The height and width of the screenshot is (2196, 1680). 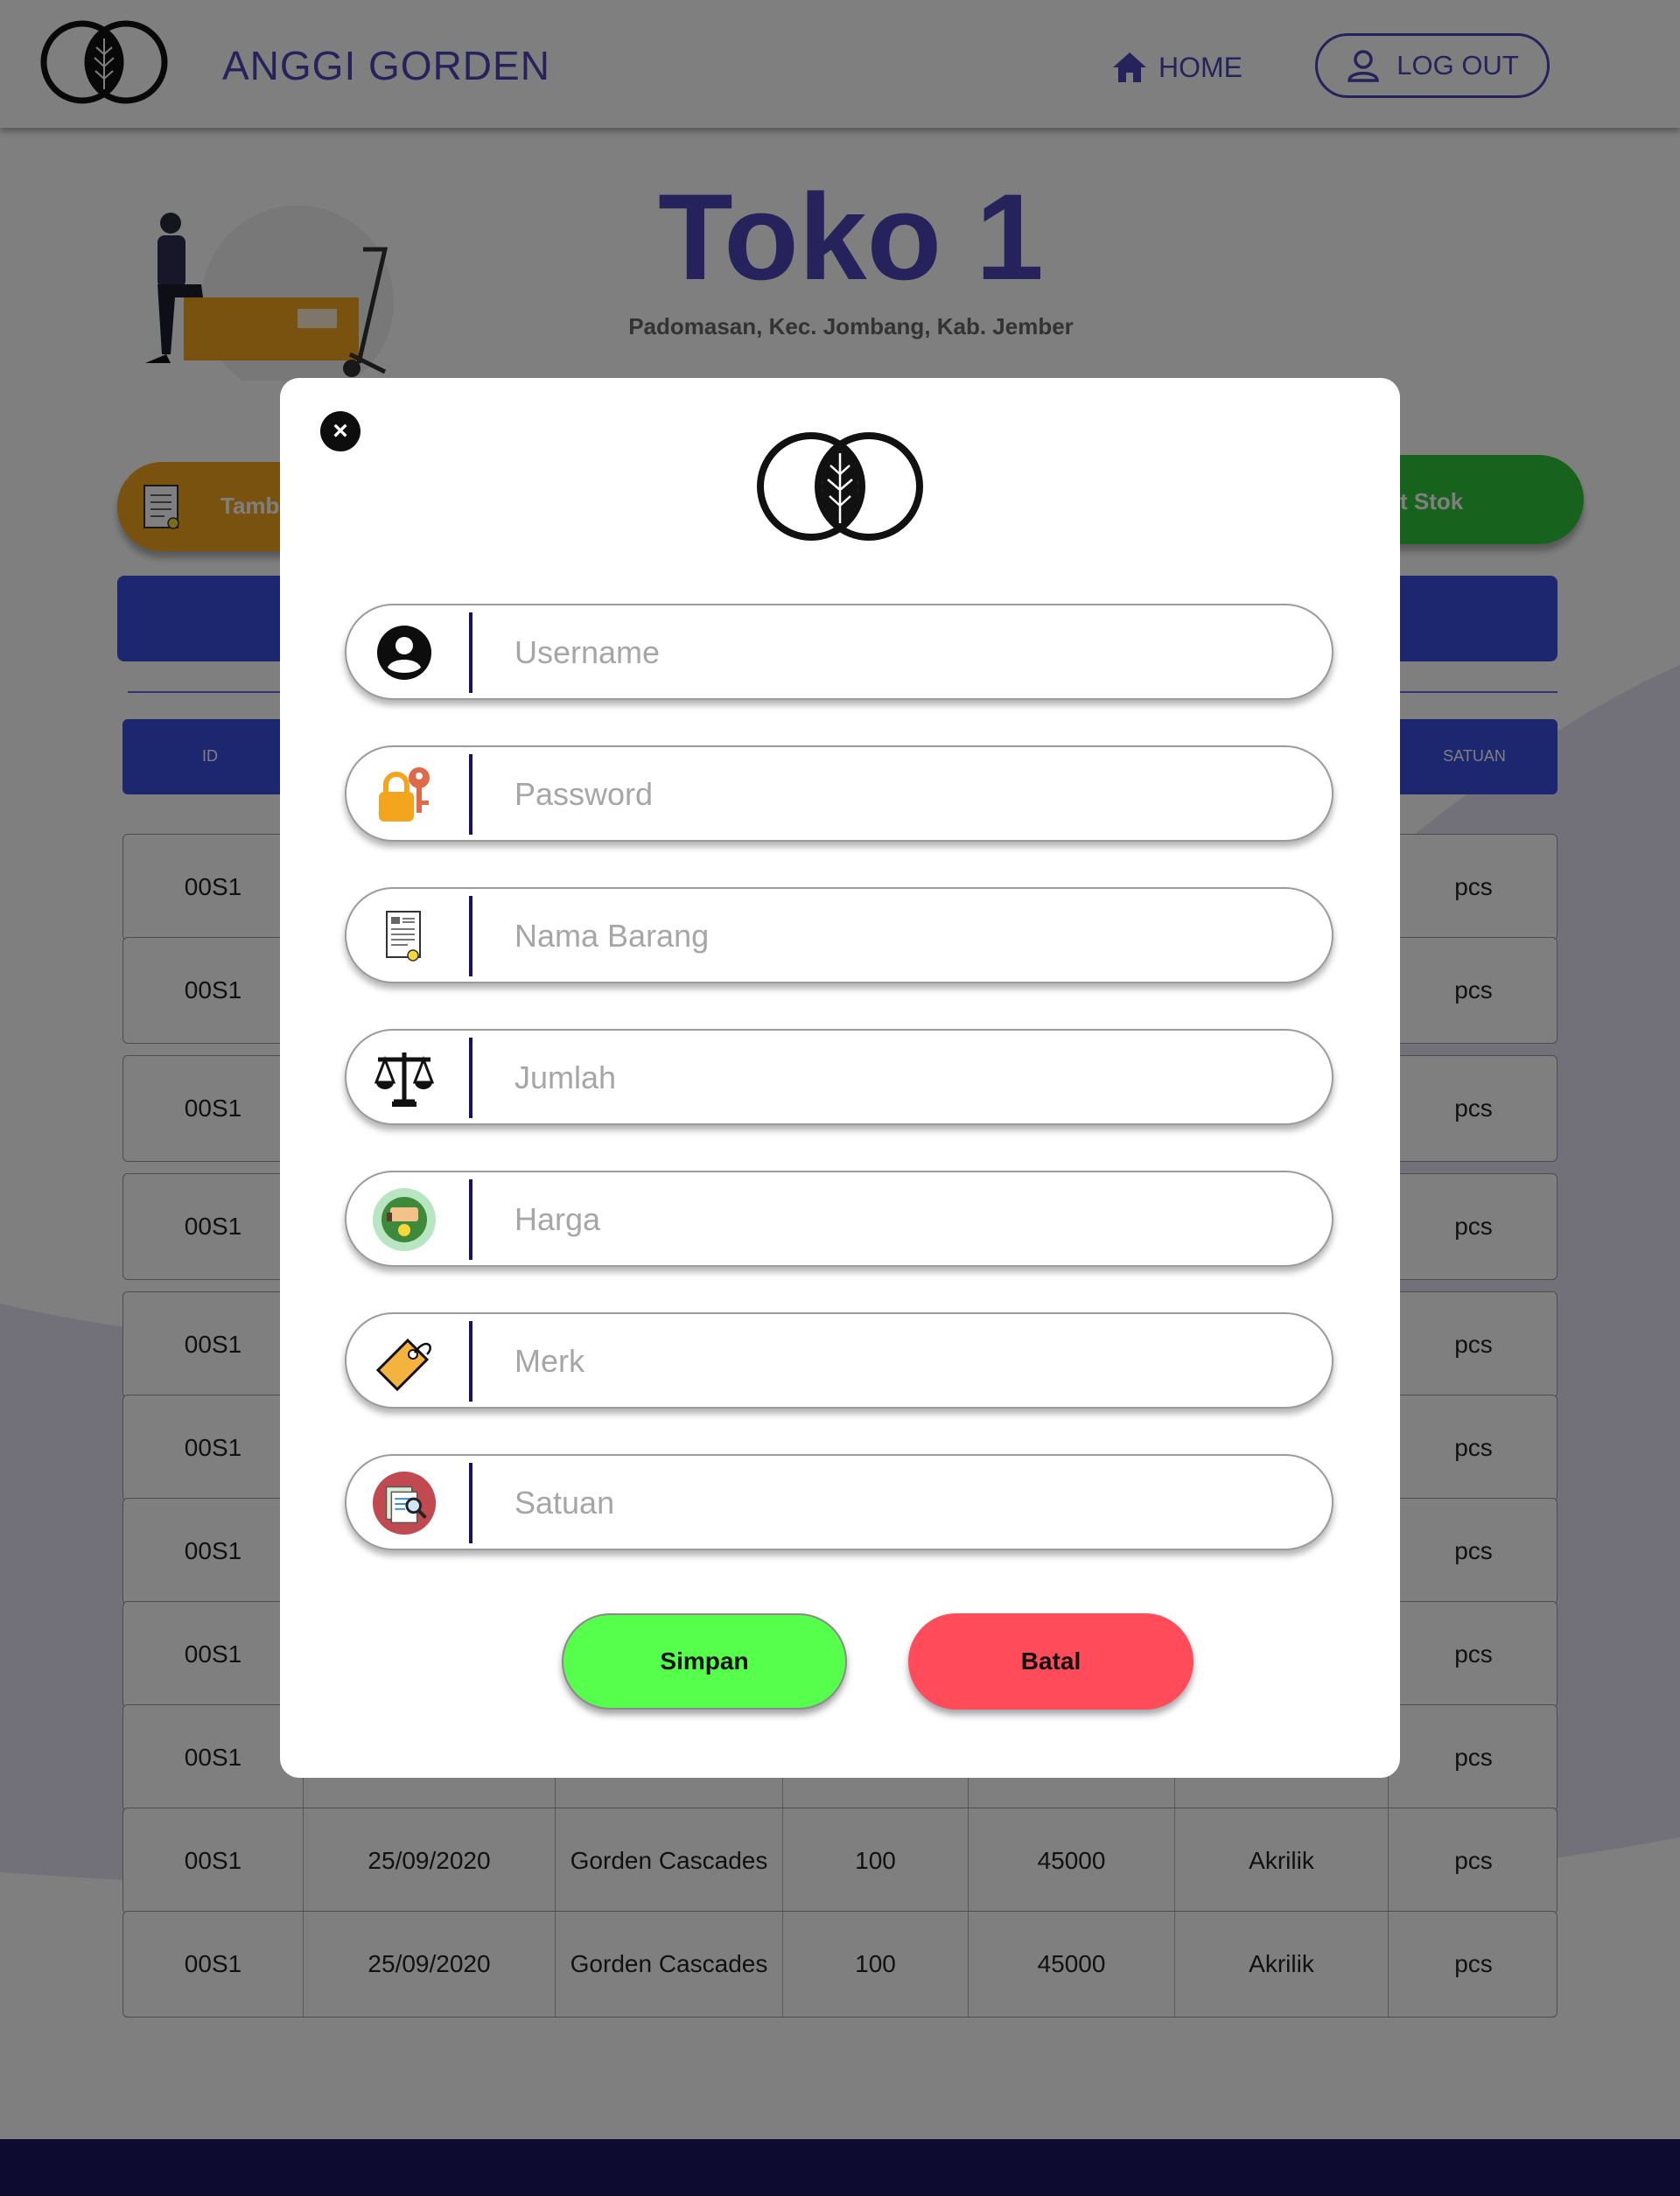 I want to click on search-document-icon, so click(x=404, y=1503).